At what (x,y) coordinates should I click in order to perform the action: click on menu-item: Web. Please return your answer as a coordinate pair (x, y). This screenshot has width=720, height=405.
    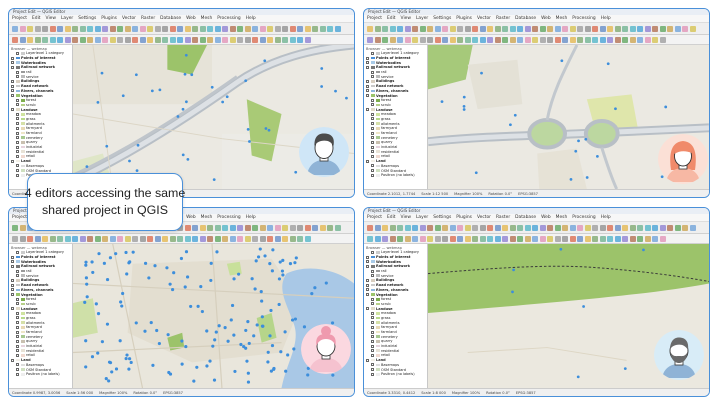
    Looking at the image, I should click on (191, 217).